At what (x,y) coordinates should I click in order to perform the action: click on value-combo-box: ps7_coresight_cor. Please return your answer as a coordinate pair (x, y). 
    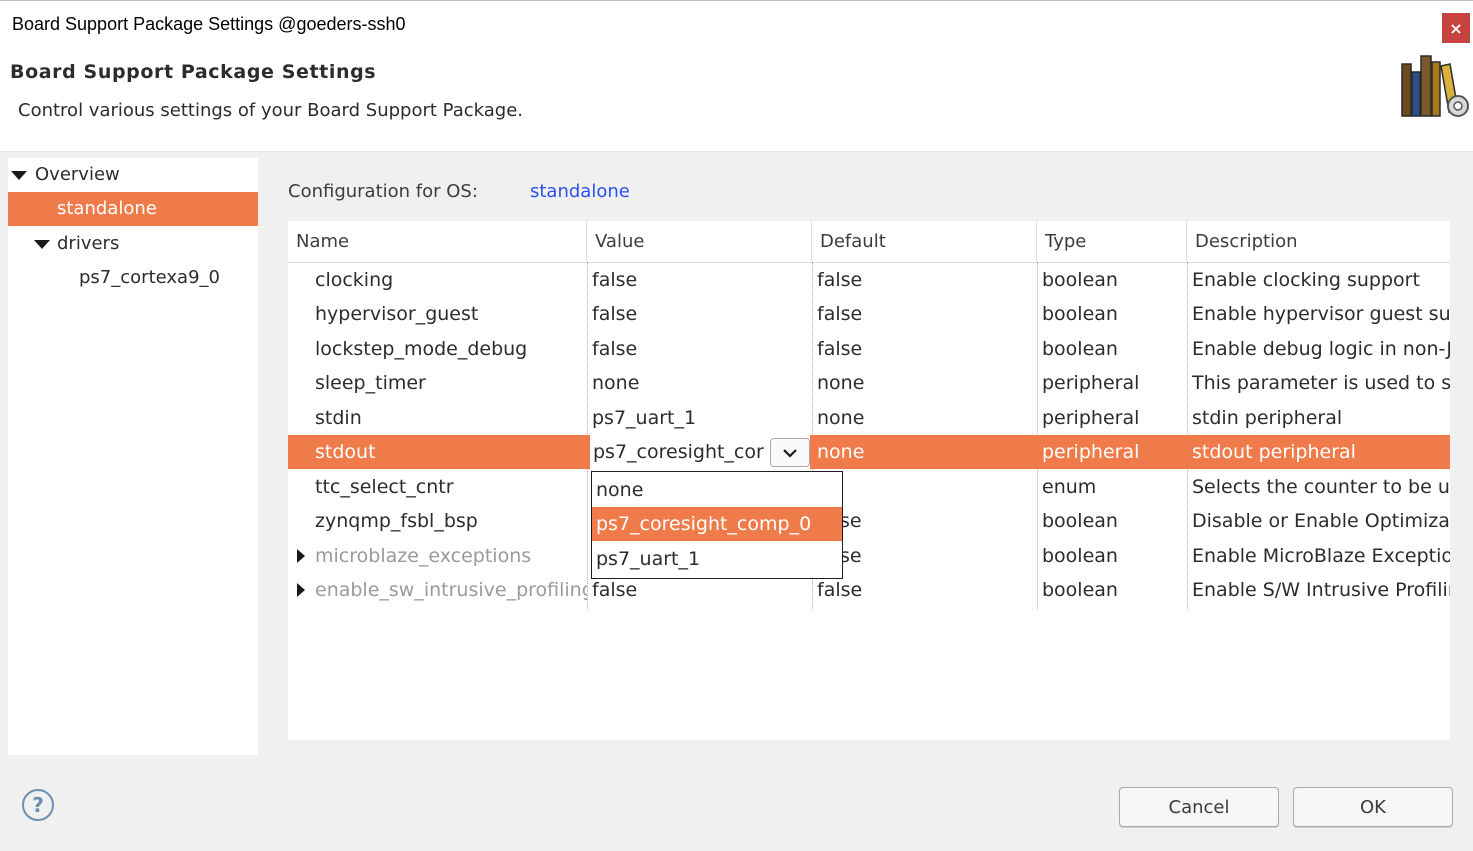
    Looking at the image, I should click on (700, 452).